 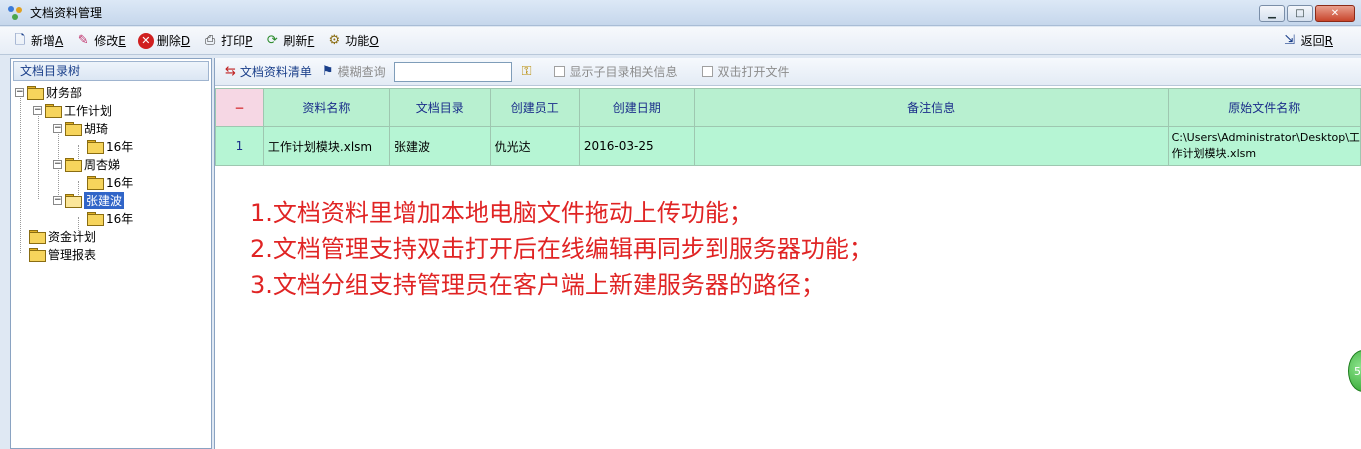 I want to click on delete-icon: ✕, so click(x=145, y=40).